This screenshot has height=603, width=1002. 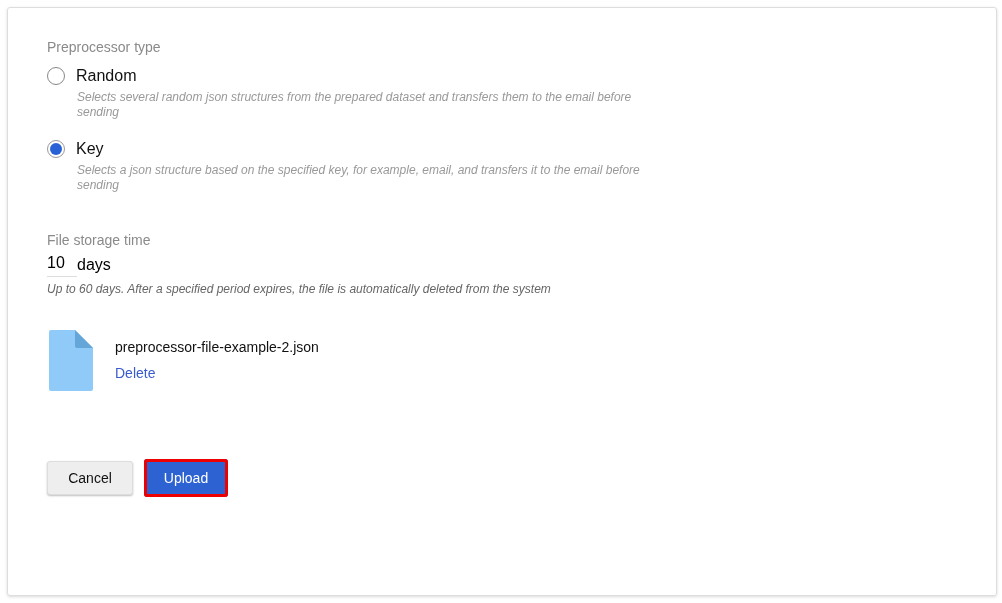 I want to click on delete-link: Delete, so click(x=135, y=373).